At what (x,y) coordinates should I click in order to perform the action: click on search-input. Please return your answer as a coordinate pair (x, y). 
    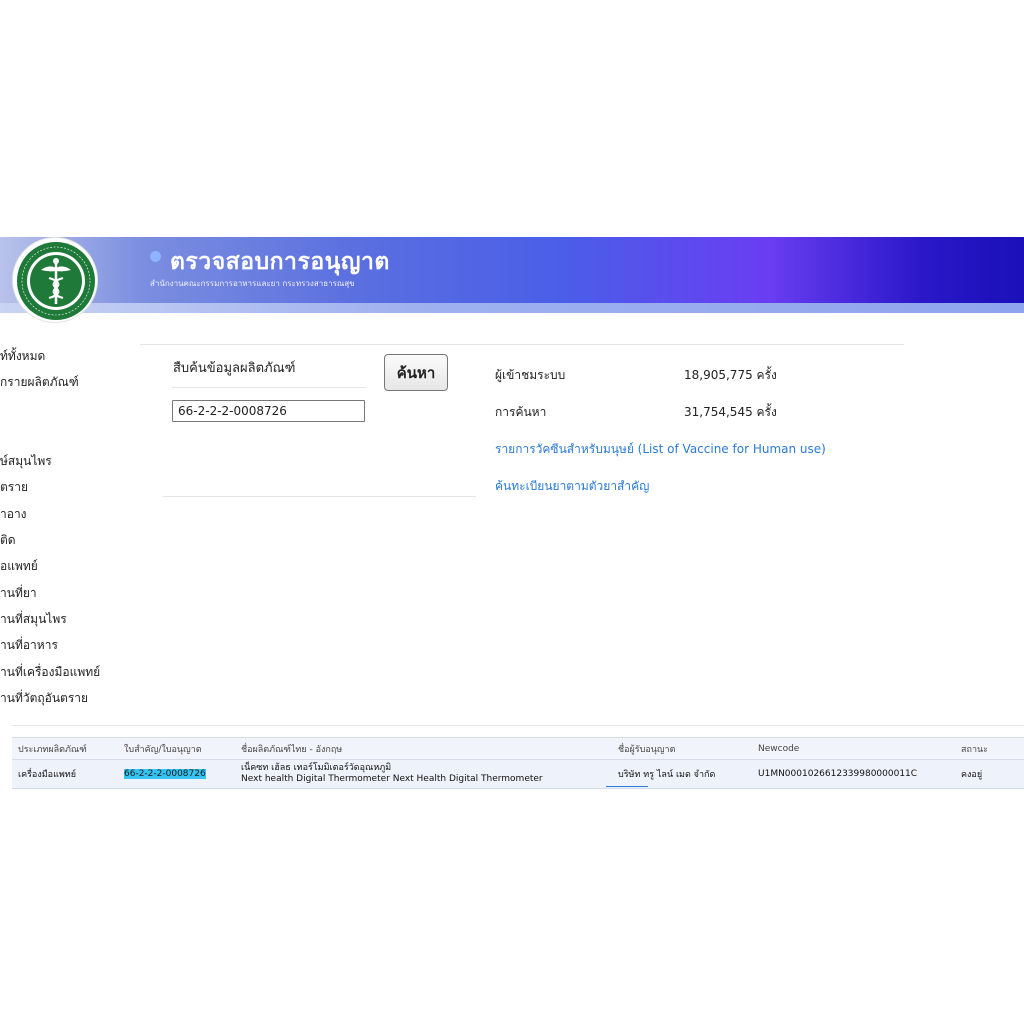
    Looking at the image, I should click on (268, 411).